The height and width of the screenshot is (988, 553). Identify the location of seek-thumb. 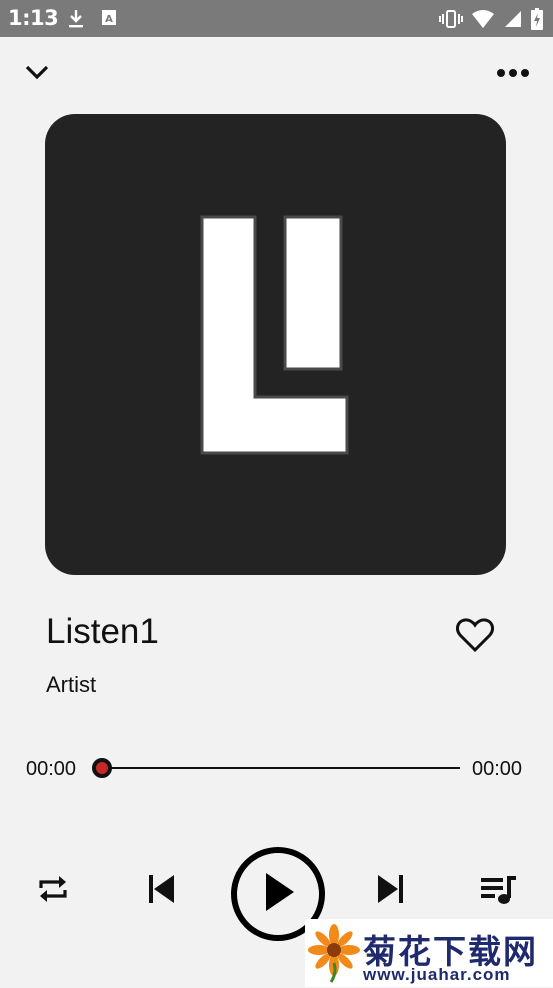
(102, 768).